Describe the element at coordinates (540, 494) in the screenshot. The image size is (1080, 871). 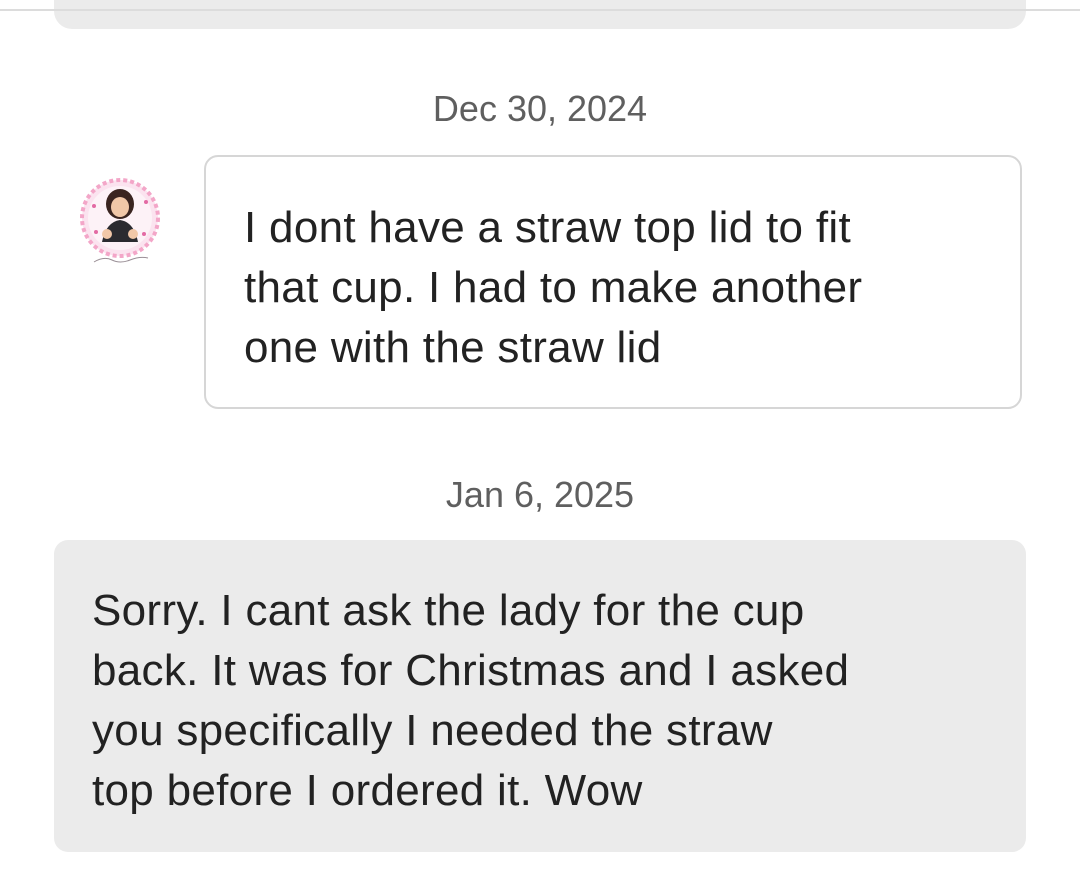
I see `date-separator: Jan 6, 2025` at that location.